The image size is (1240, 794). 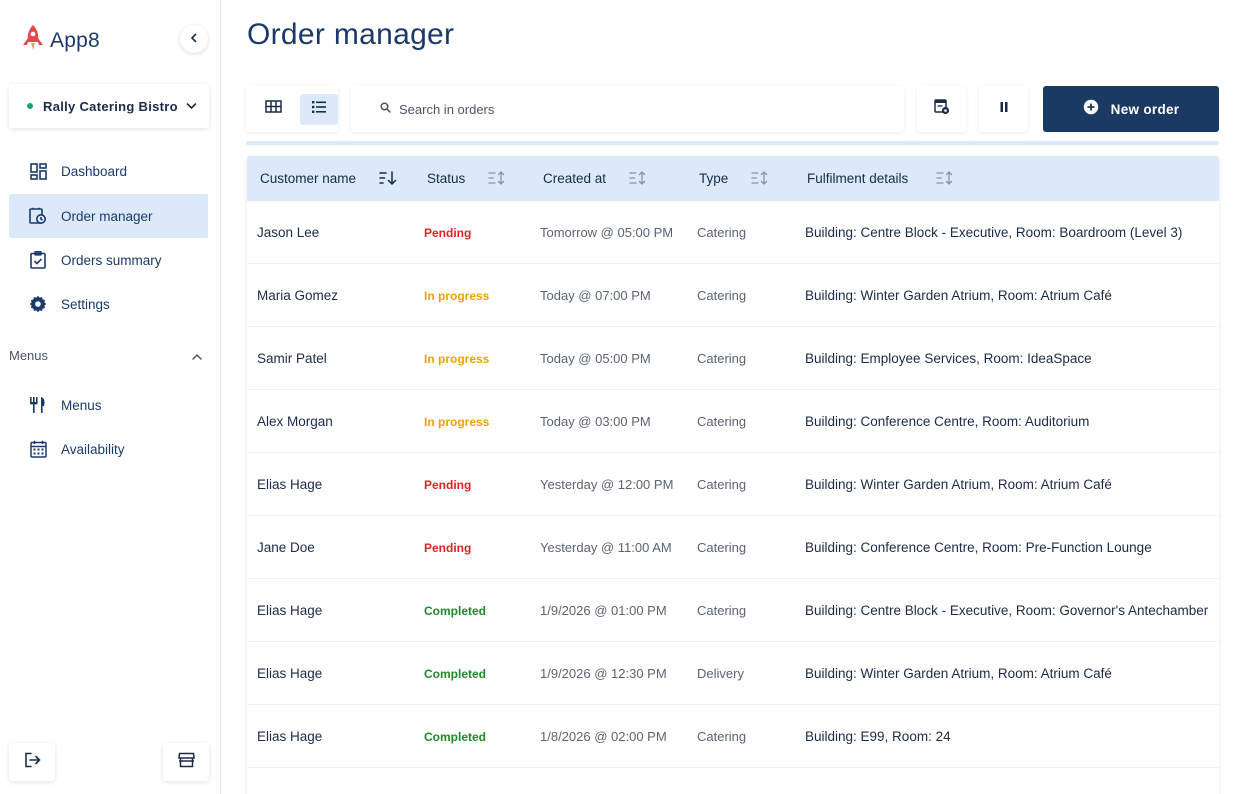 What do you see at coordinates (1145, 109) in the screenshot?
I see `new-order-label: New order` at bounding box center [1145, 109].